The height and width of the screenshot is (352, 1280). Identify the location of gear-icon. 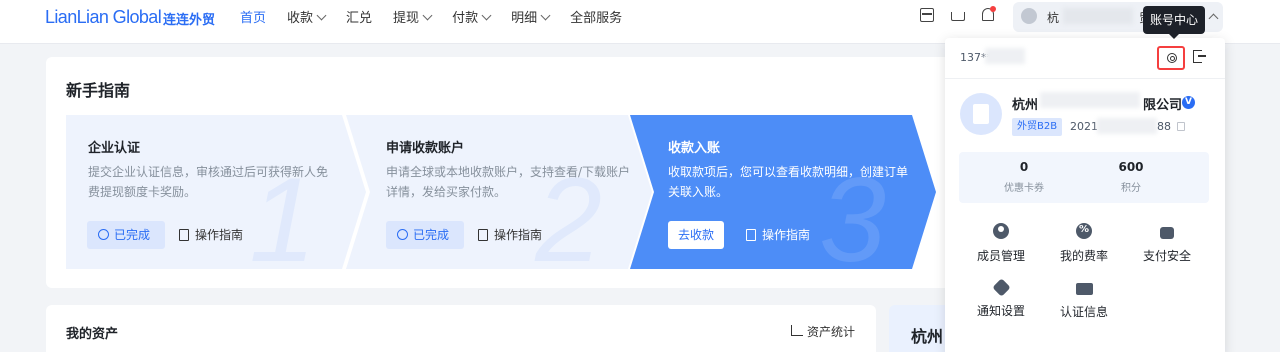
(1172, 58).